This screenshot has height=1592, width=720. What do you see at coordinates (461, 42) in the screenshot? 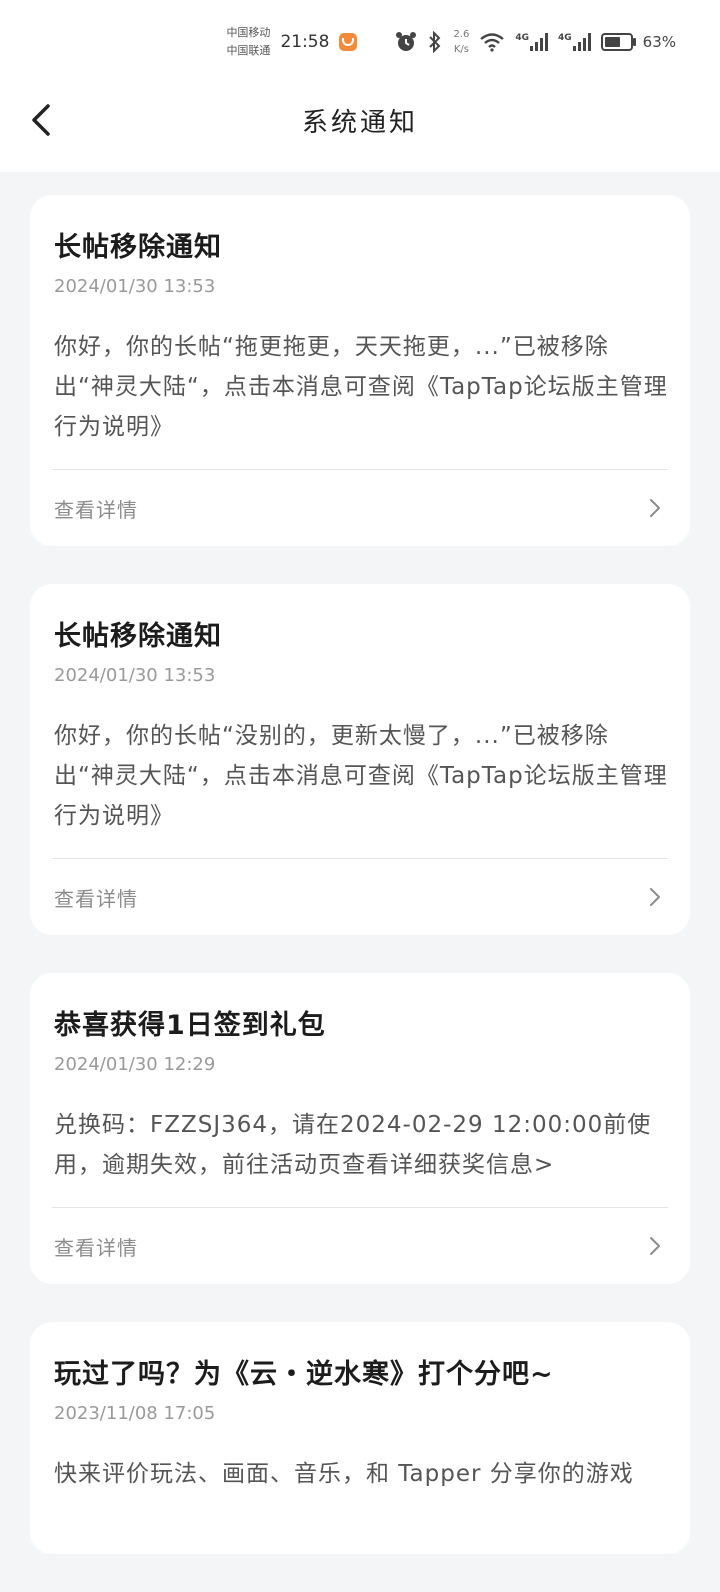
I see `network-speed: 2.6 K/s` at bounding box center [461, 42].